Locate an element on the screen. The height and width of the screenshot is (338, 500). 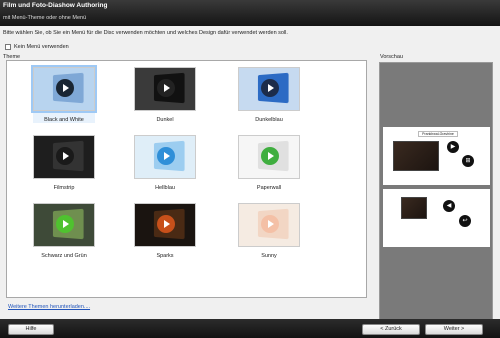
theme-item: Dunkelblau is located at coordinates (269, 95).